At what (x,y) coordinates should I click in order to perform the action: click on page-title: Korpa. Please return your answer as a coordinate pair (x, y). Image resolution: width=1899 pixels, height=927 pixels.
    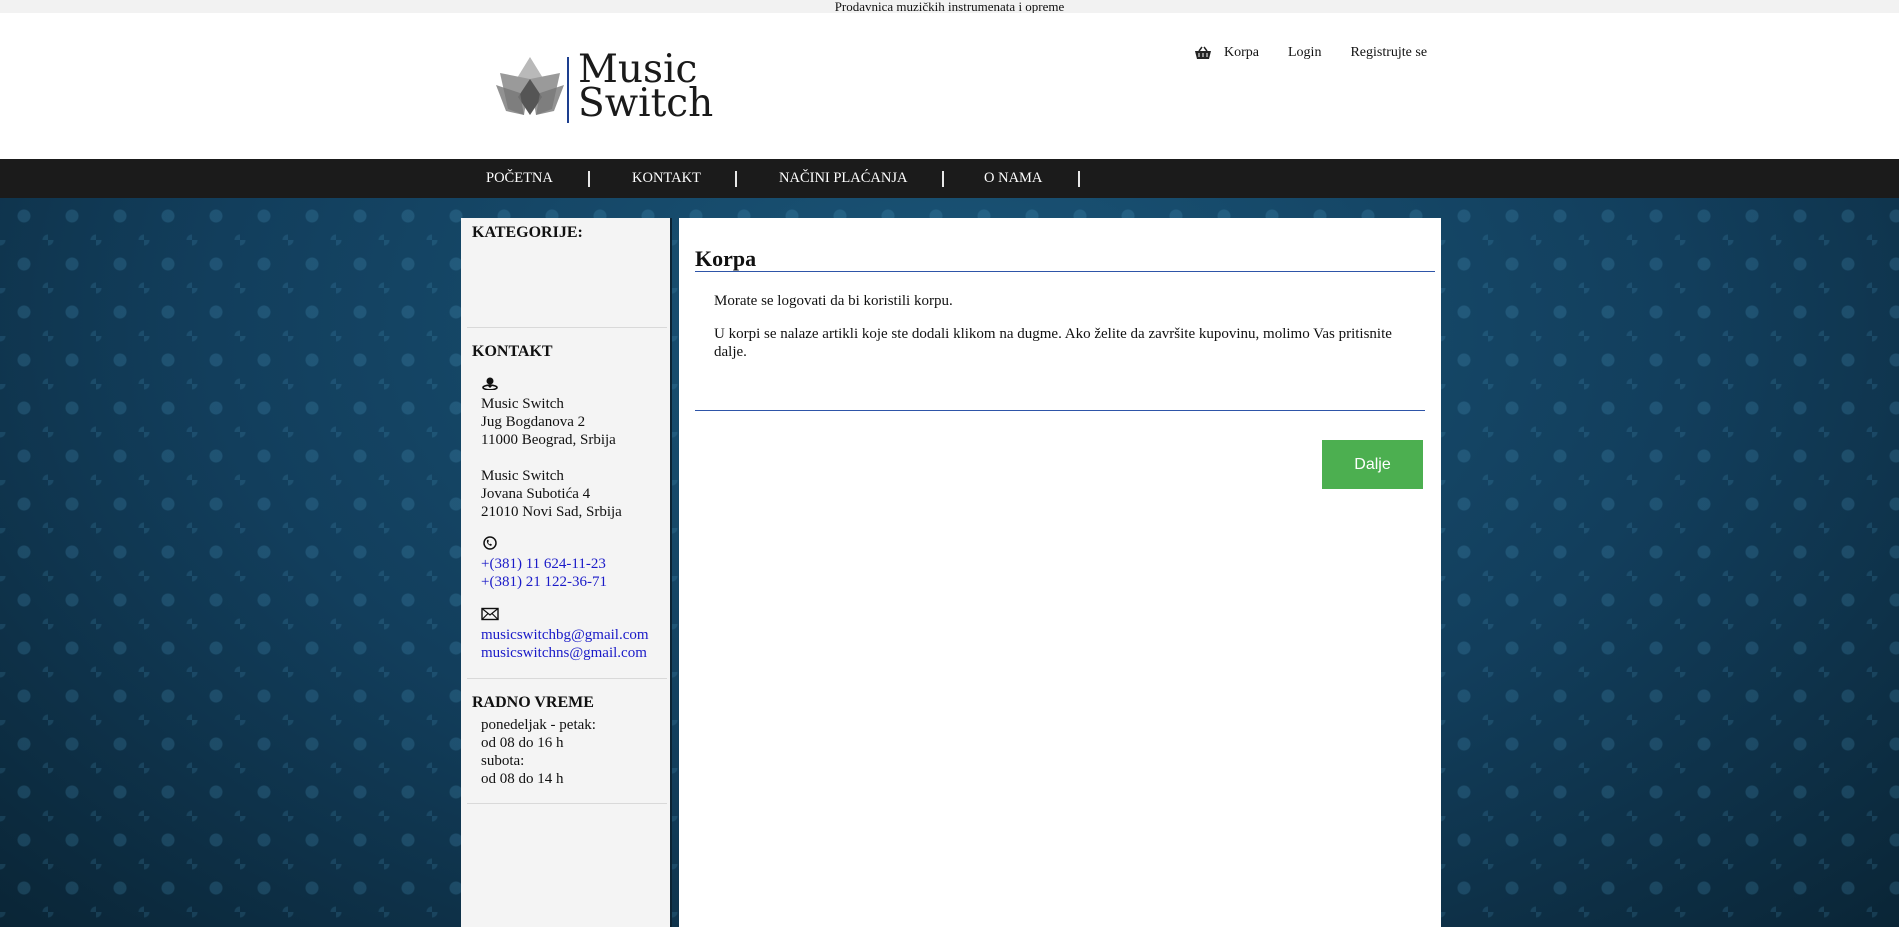
    Looking at the image, I should click on (726, 258).